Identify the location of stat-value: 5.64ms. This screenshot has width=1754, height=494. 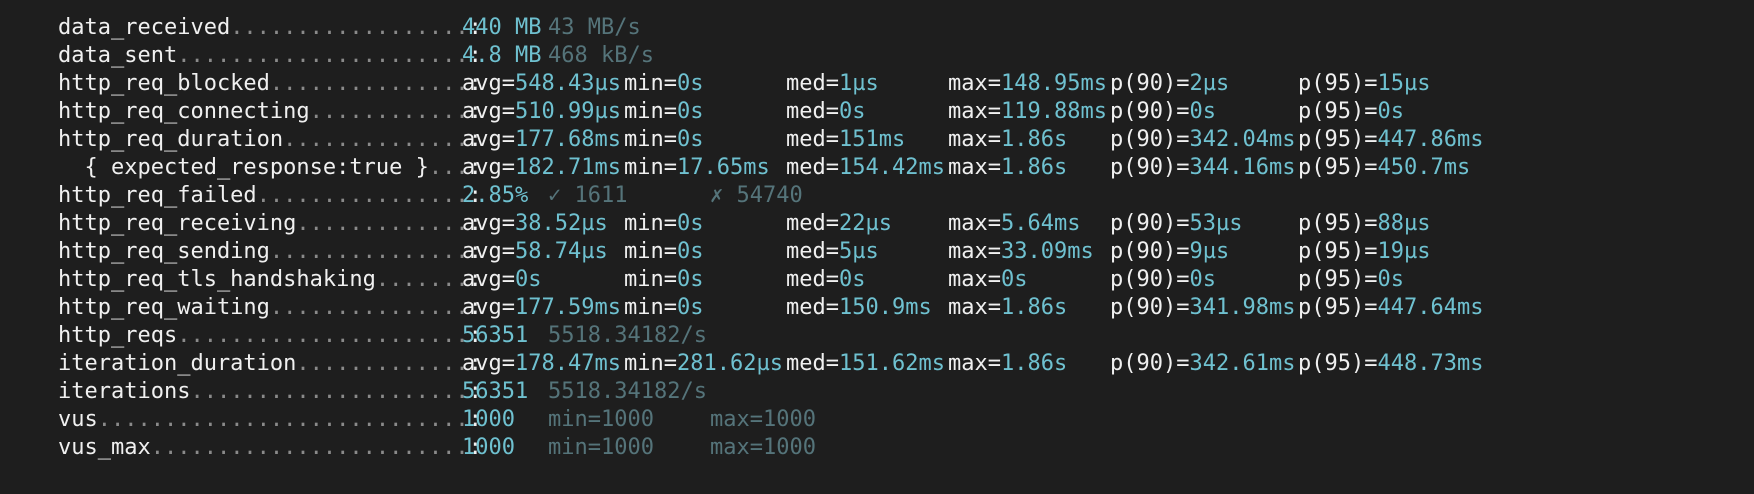
(1040, 223).